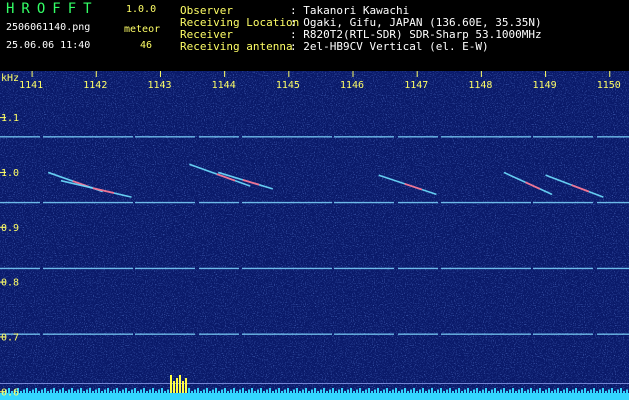  What do you see at coordinates (10, 118) in the screenshot?
I see `freq-tick-label: 1.1` at bounding box center [10, 118].